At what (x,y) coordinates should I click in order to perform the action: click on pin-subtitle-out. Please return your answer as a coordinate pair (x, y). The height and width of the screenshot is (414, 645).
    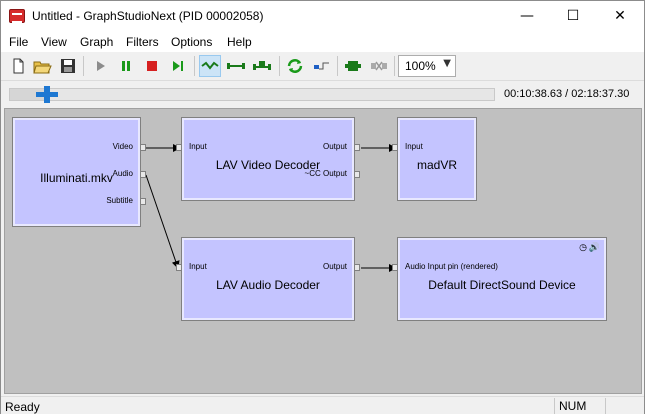
    Looking at the image, I should click on (143, 201).